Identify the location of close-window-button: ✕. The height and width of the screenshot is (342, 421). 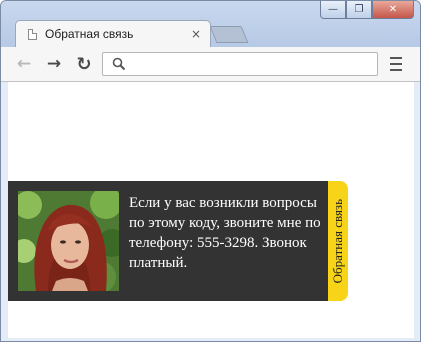
(393, 10).